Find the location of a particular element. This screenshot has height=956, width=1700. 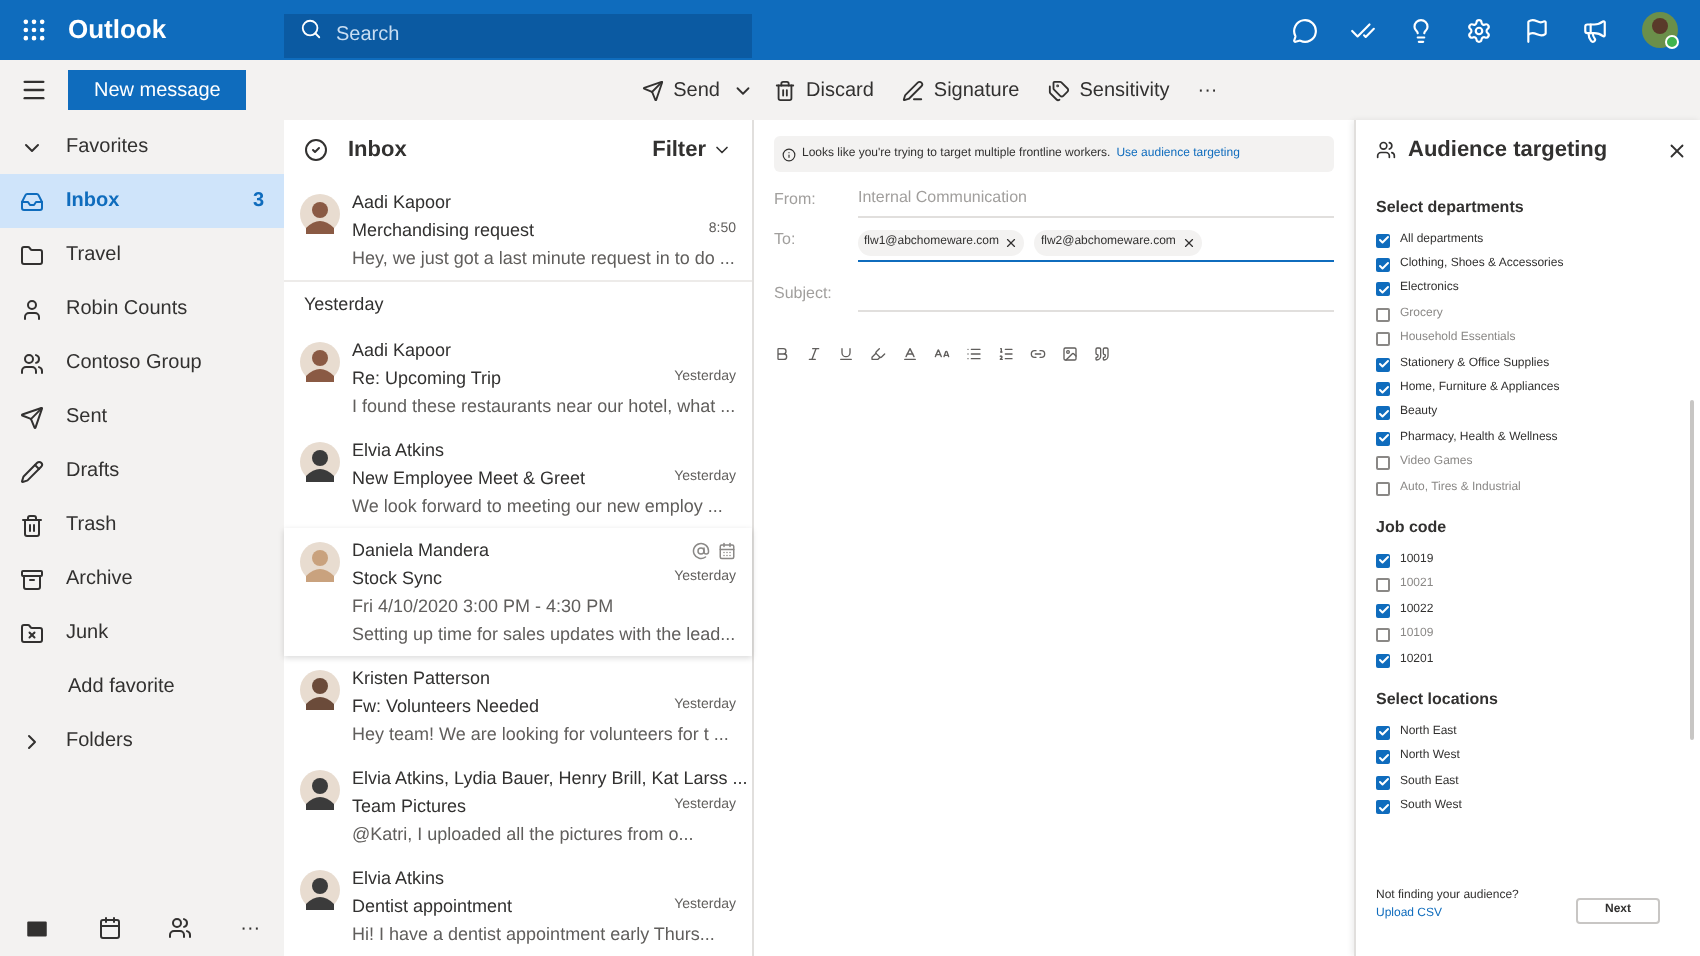

nav-item: Robin Counts is located at coordinates (142, 309).